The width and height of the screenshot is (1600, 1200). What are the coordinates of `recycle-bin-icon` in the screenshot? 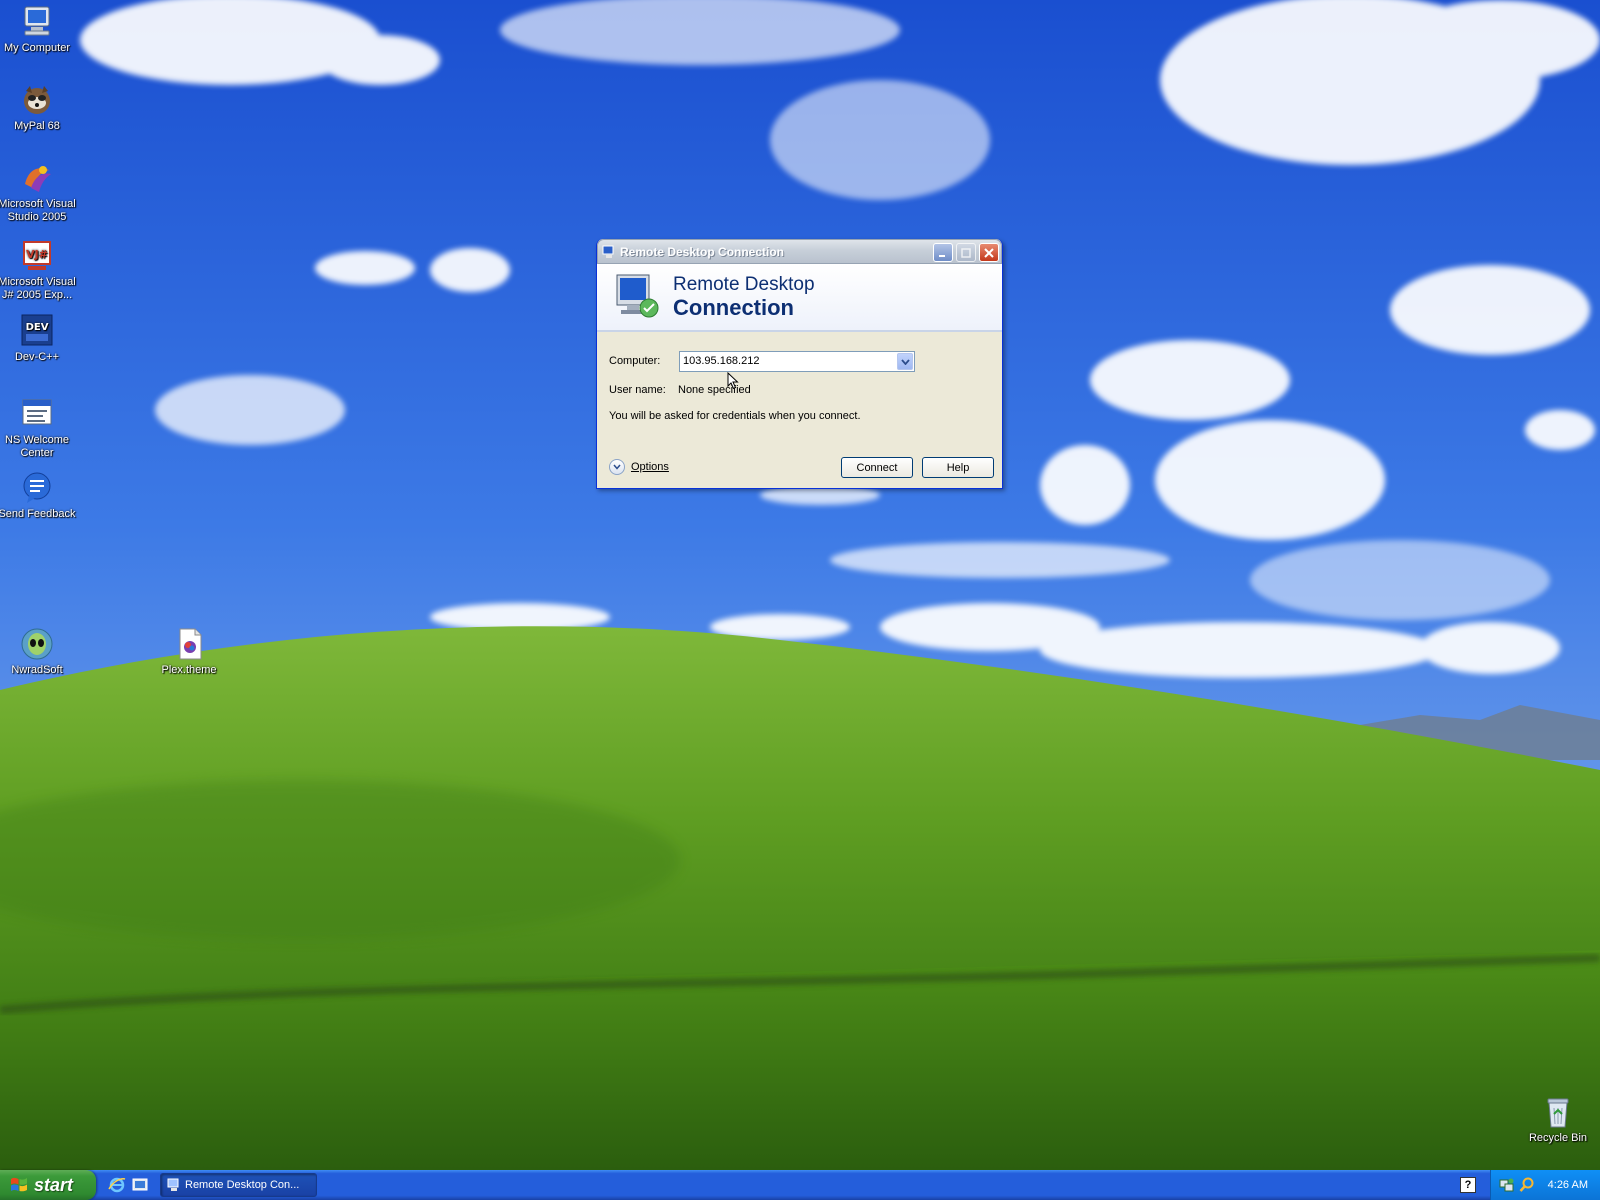 It's located at (1558, 1113).